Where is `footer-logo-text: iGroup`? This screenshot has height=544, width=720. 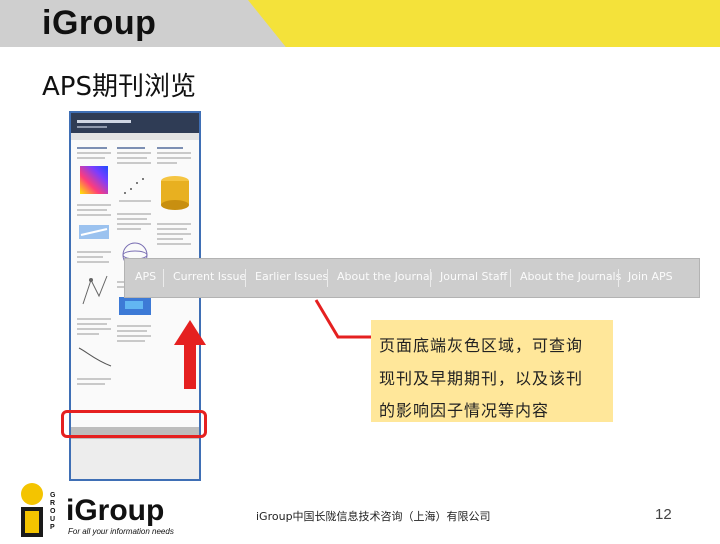 footer-logo-text: iGroup is located at coordinates (115, 510).